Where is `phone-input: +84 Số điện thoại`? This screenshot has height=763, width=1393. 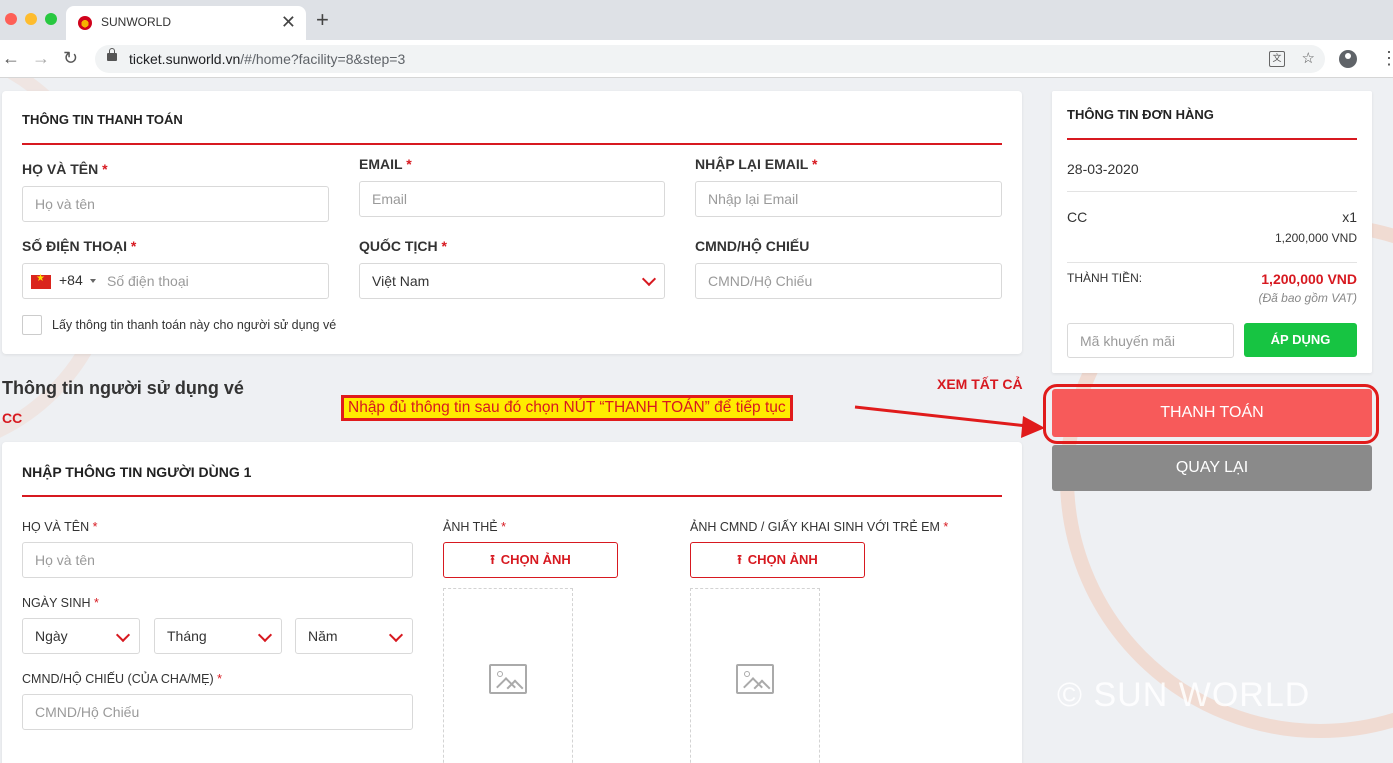
phone-input: +84 Số điện thoại is located at coordinates (175, 281).